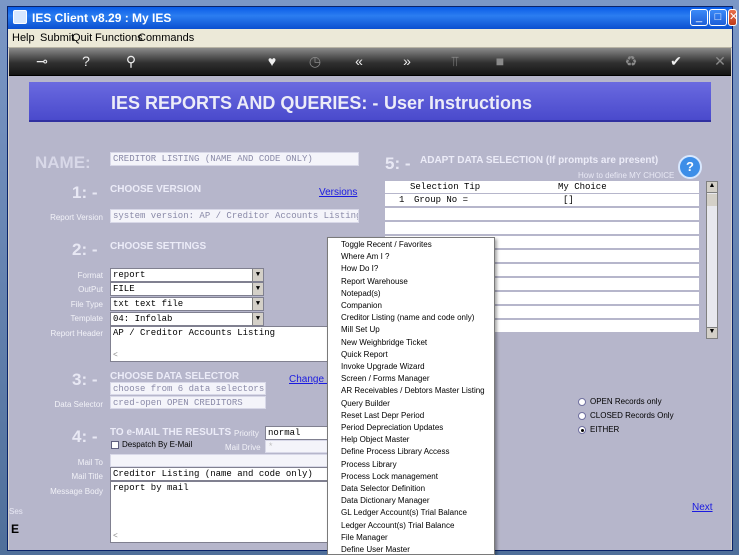 The image size is (739, 555). I want to click on menu-item: Define Process Library Access, so click(395, 451).